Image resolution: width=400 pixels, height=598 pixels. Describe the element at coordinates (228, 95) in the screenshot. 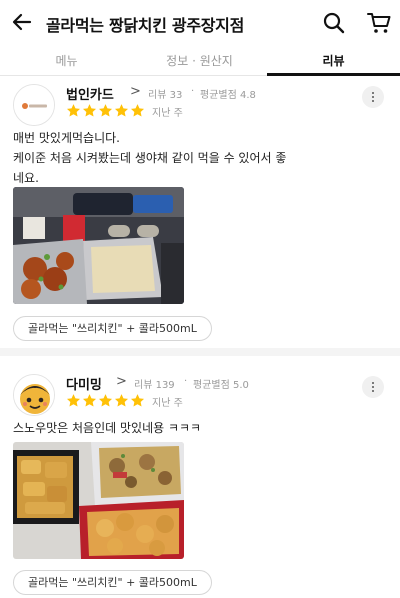

I see `average-rating: 평균별점 4.8` at that location.